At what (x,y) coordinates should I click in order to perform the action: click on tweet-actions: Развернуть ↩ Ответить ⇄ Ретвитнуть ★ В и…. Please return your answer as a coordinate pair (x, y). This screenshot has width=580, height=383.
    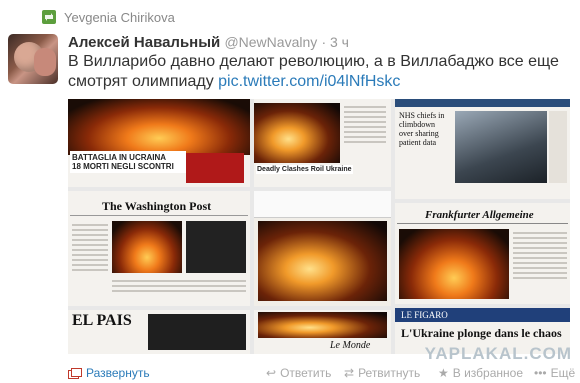
    Looking at the image, I should click on (290, 372).